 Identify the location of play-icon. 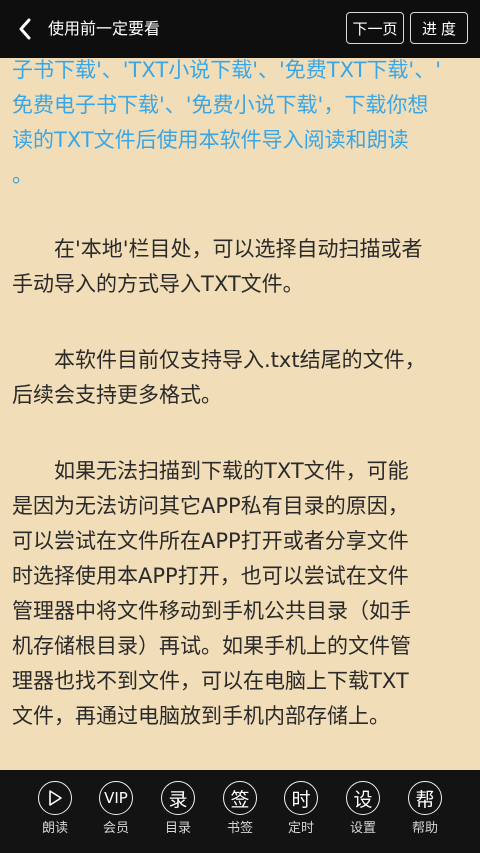
(55, 798).